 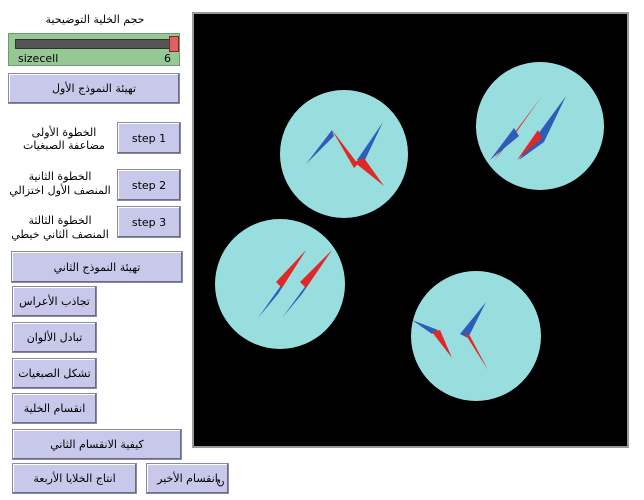 I want to click on step1-label-line2: مضاعفة الصبغيات, so click(x=64, y=145).